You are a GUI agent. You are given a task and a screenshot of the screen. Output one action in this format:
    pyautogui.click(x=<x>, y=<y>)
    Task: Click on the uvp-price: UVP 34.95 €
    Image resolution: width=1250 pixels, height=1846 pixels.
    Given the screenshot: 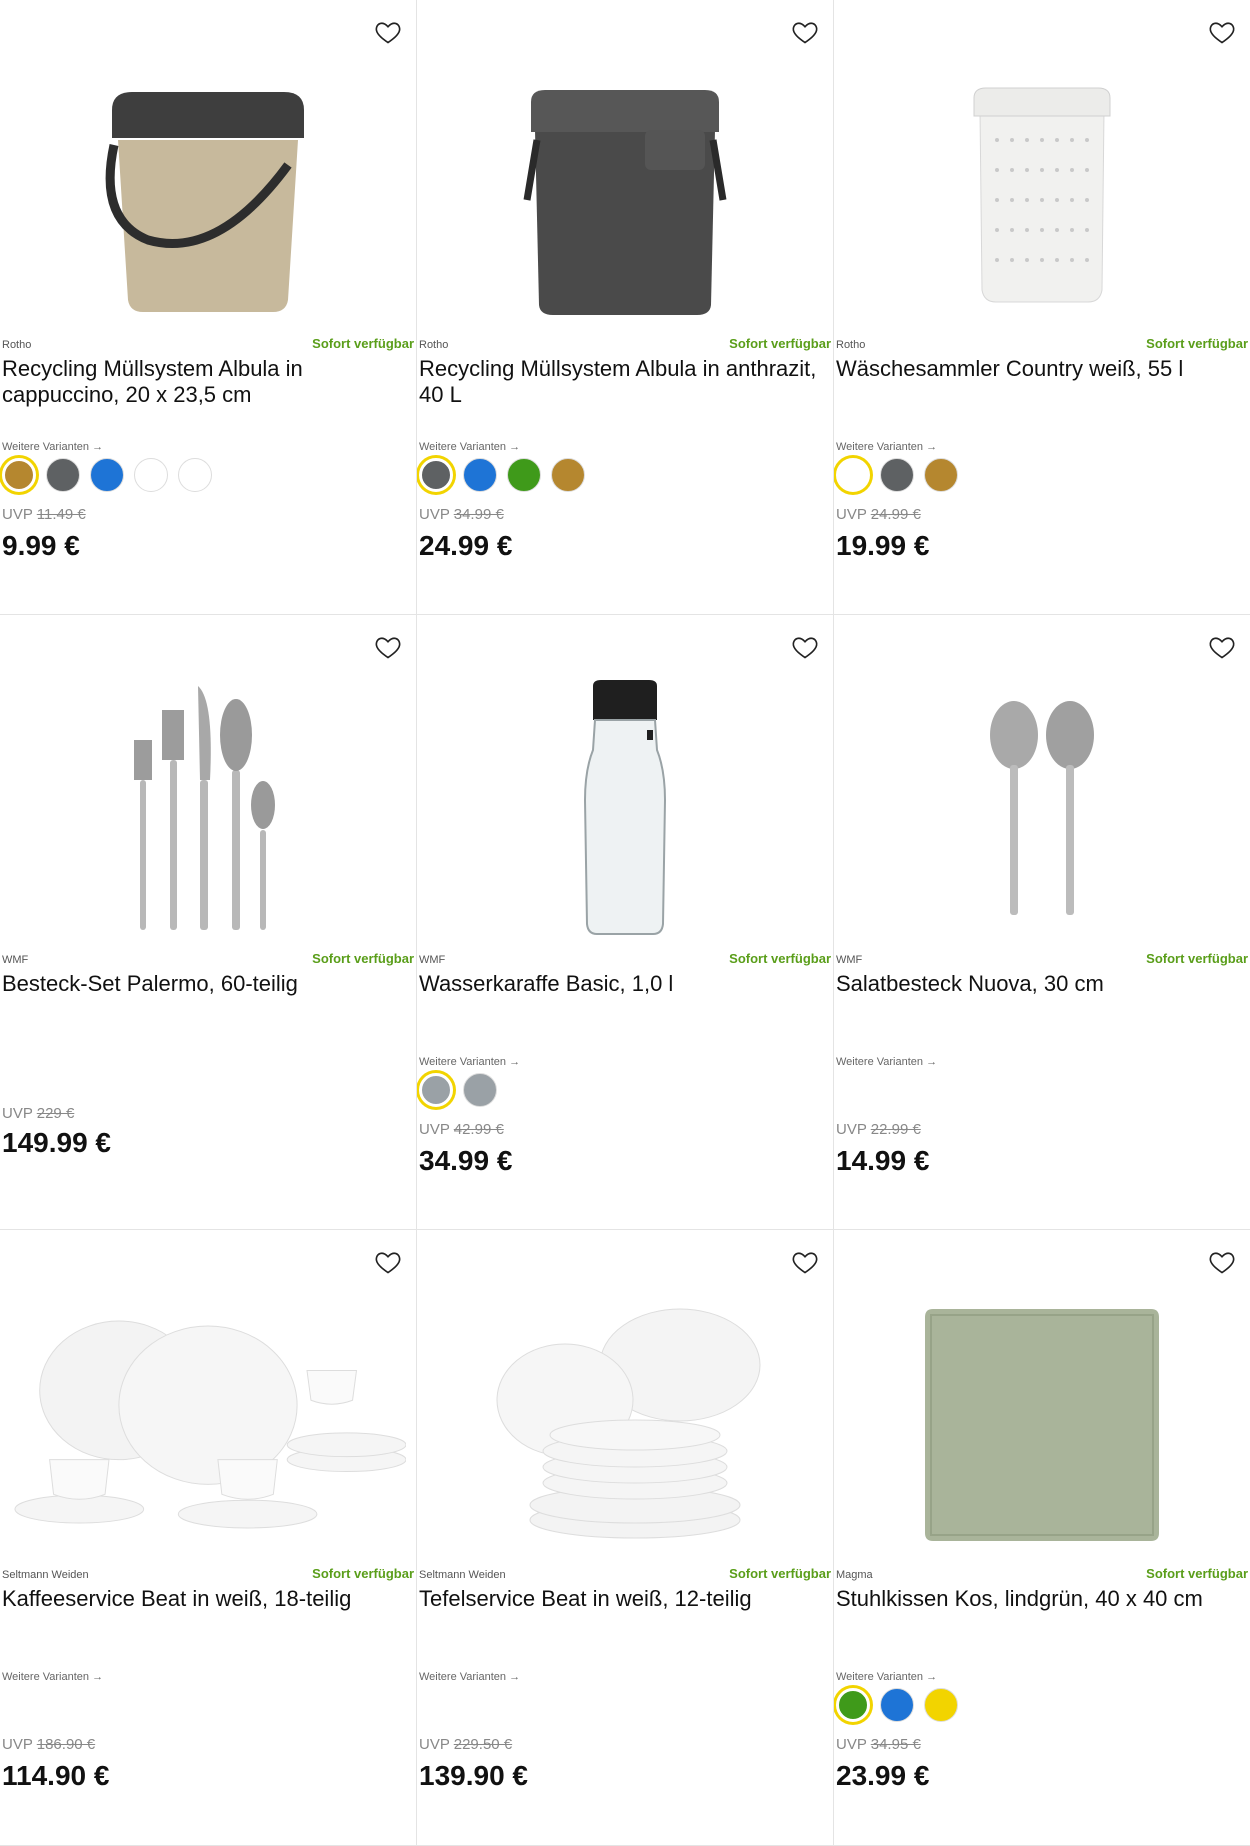 What is the action you would take?
    pyautogui.click(x=878, y=1744)
    